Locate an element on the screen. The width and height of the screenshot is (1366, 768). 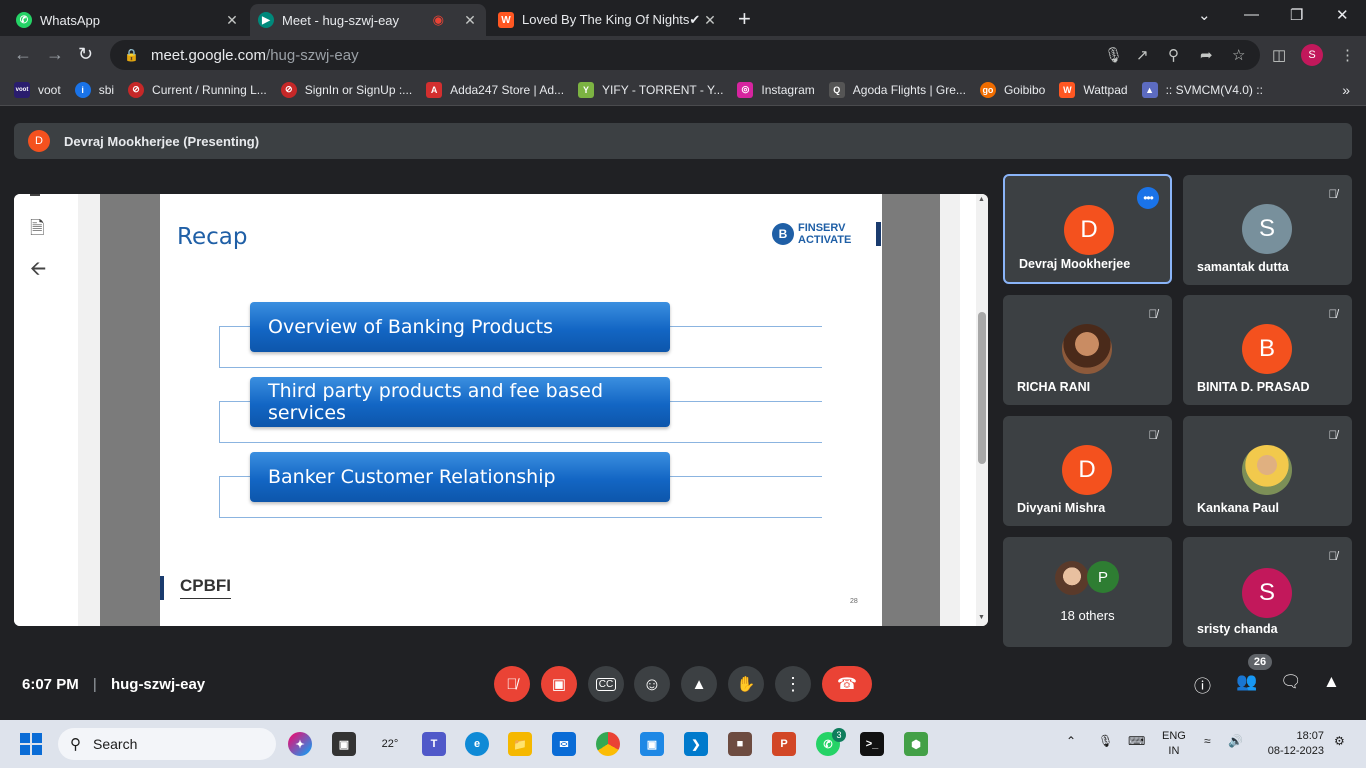
bookmark-sbi: i sbi is located at coordinates (94, 89).